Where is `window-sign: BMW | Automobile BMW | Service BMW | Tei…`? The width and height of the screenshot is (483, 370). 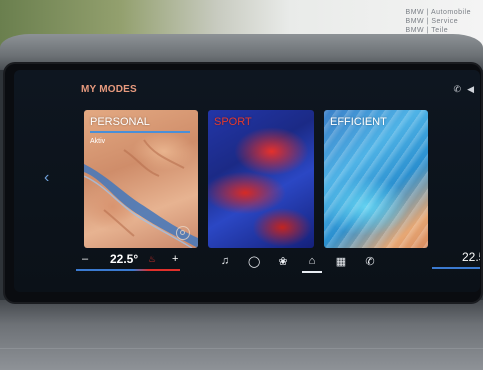
window-sign: BMW | Automobile BMW | Service BMW | Tei… is located at coordinates (438, 21).